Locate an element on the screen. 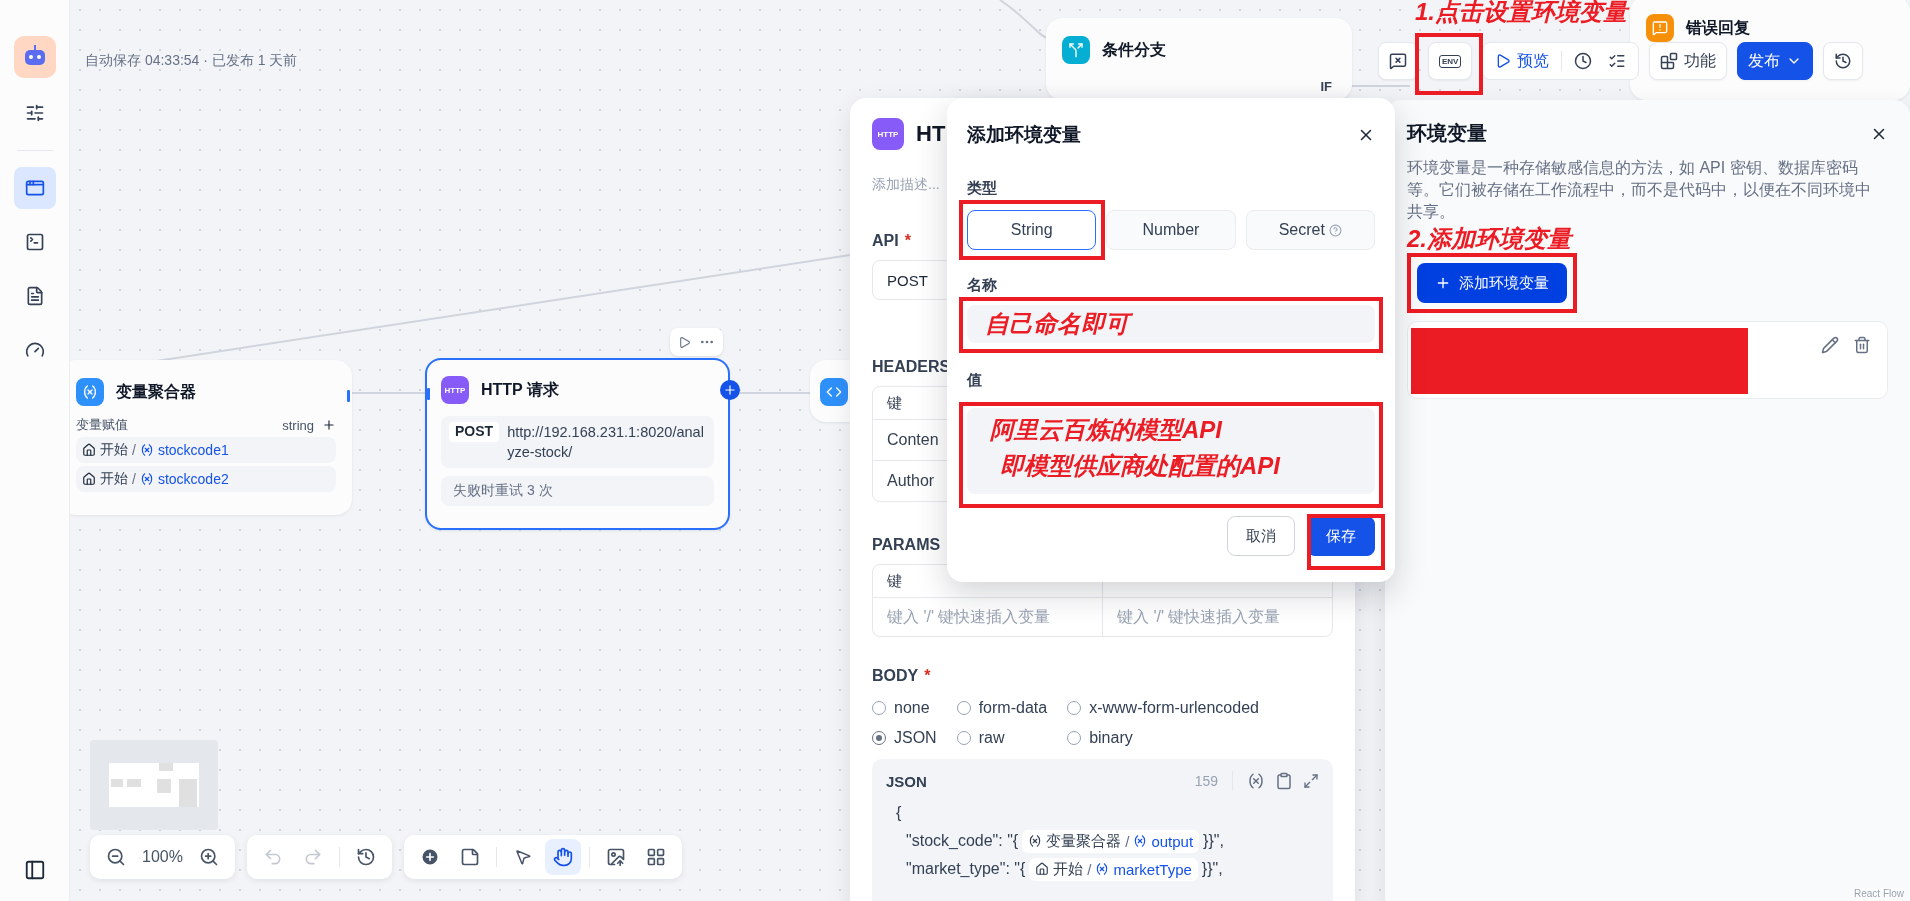 Image resolution: width=1910 pixels, height=901 pixels. branch-icon is located at coordinates (1076, 50).